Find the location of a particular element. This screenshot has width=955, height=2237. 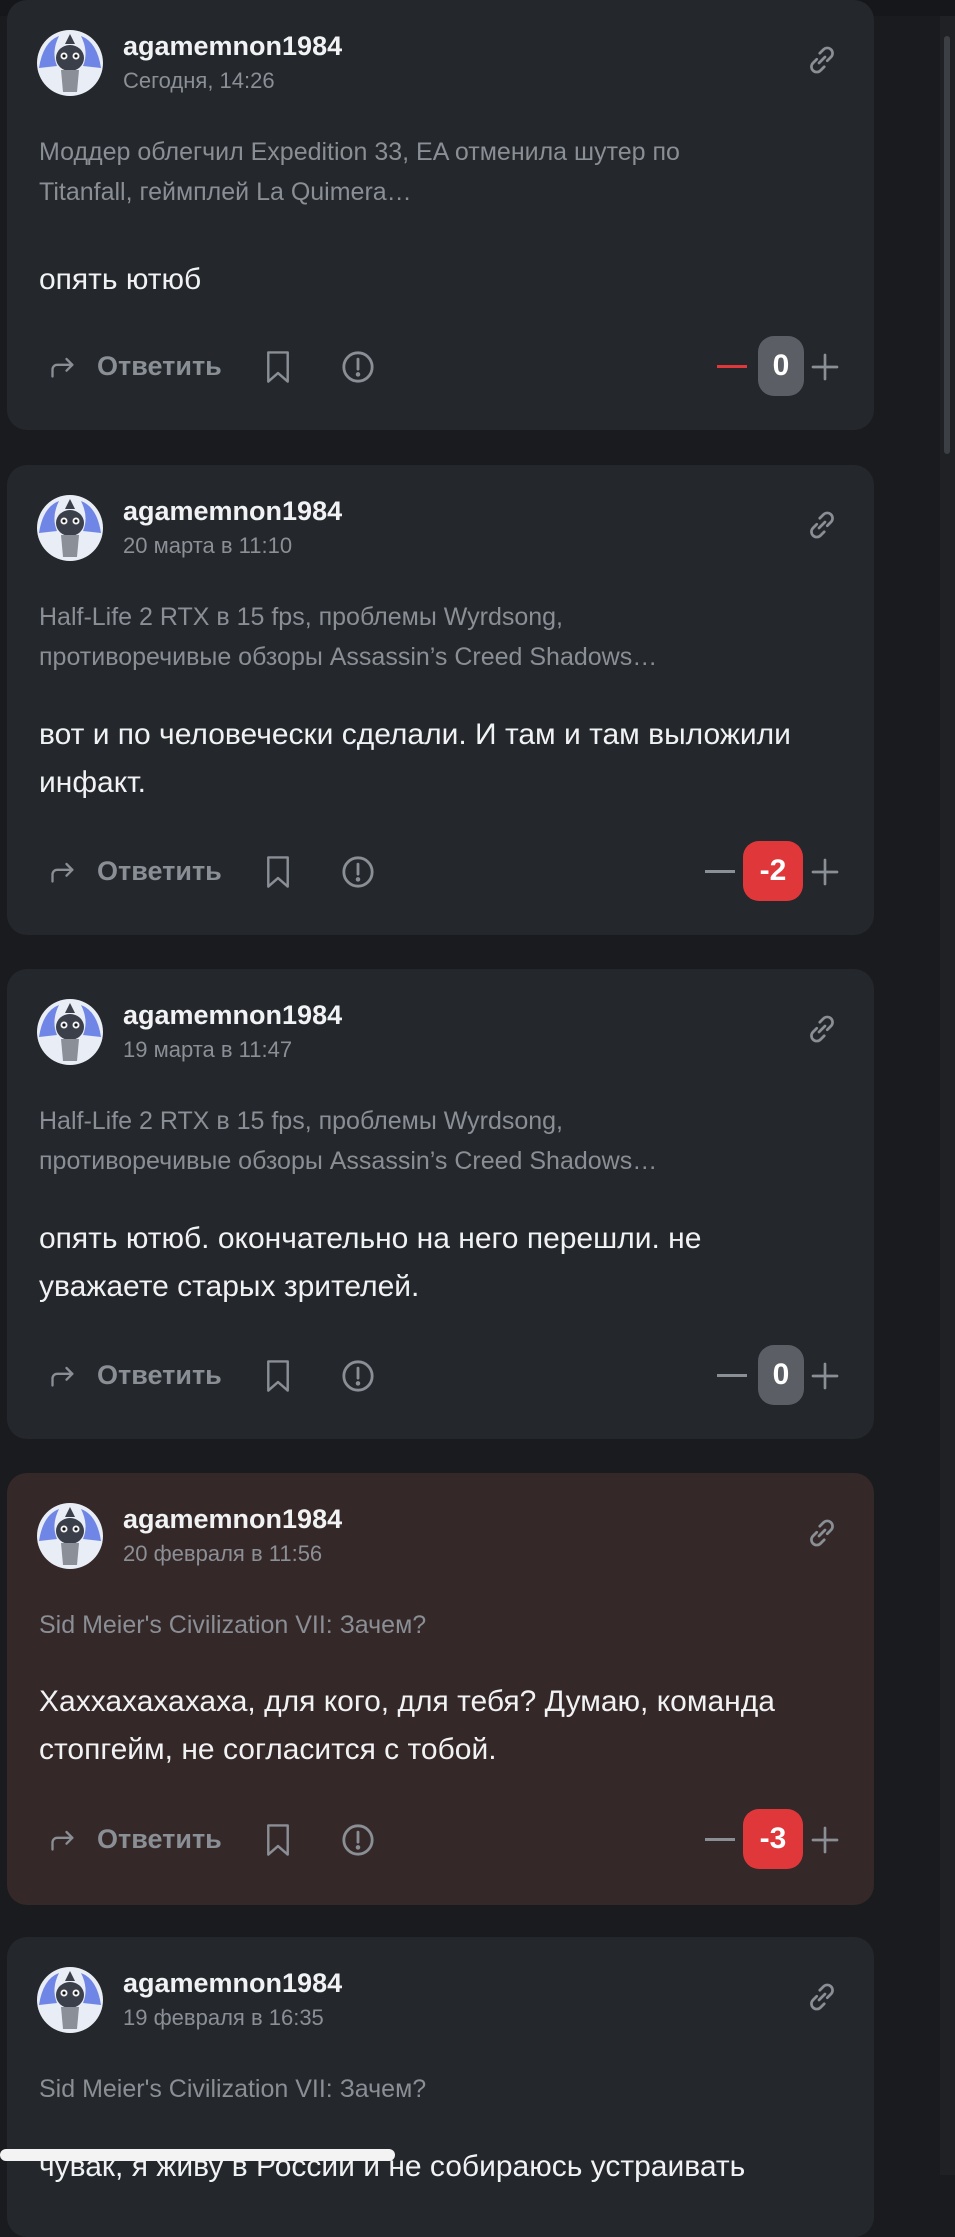

home-indicator is located at coordinates (197, 2155).